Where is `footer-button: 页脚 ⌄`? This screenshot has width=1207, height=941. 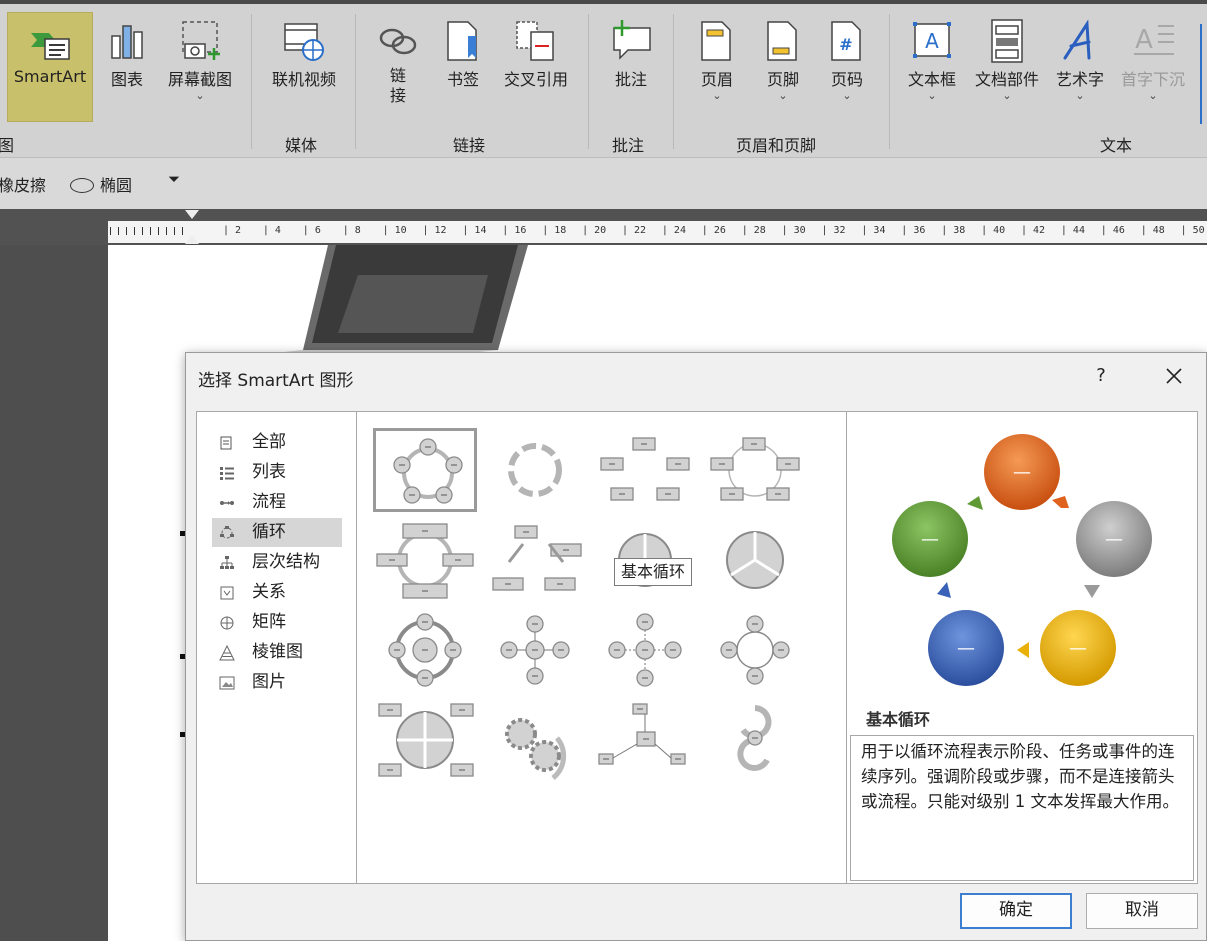
footer-button: 页脚 ⌄ is located at coordinates (783, 66).